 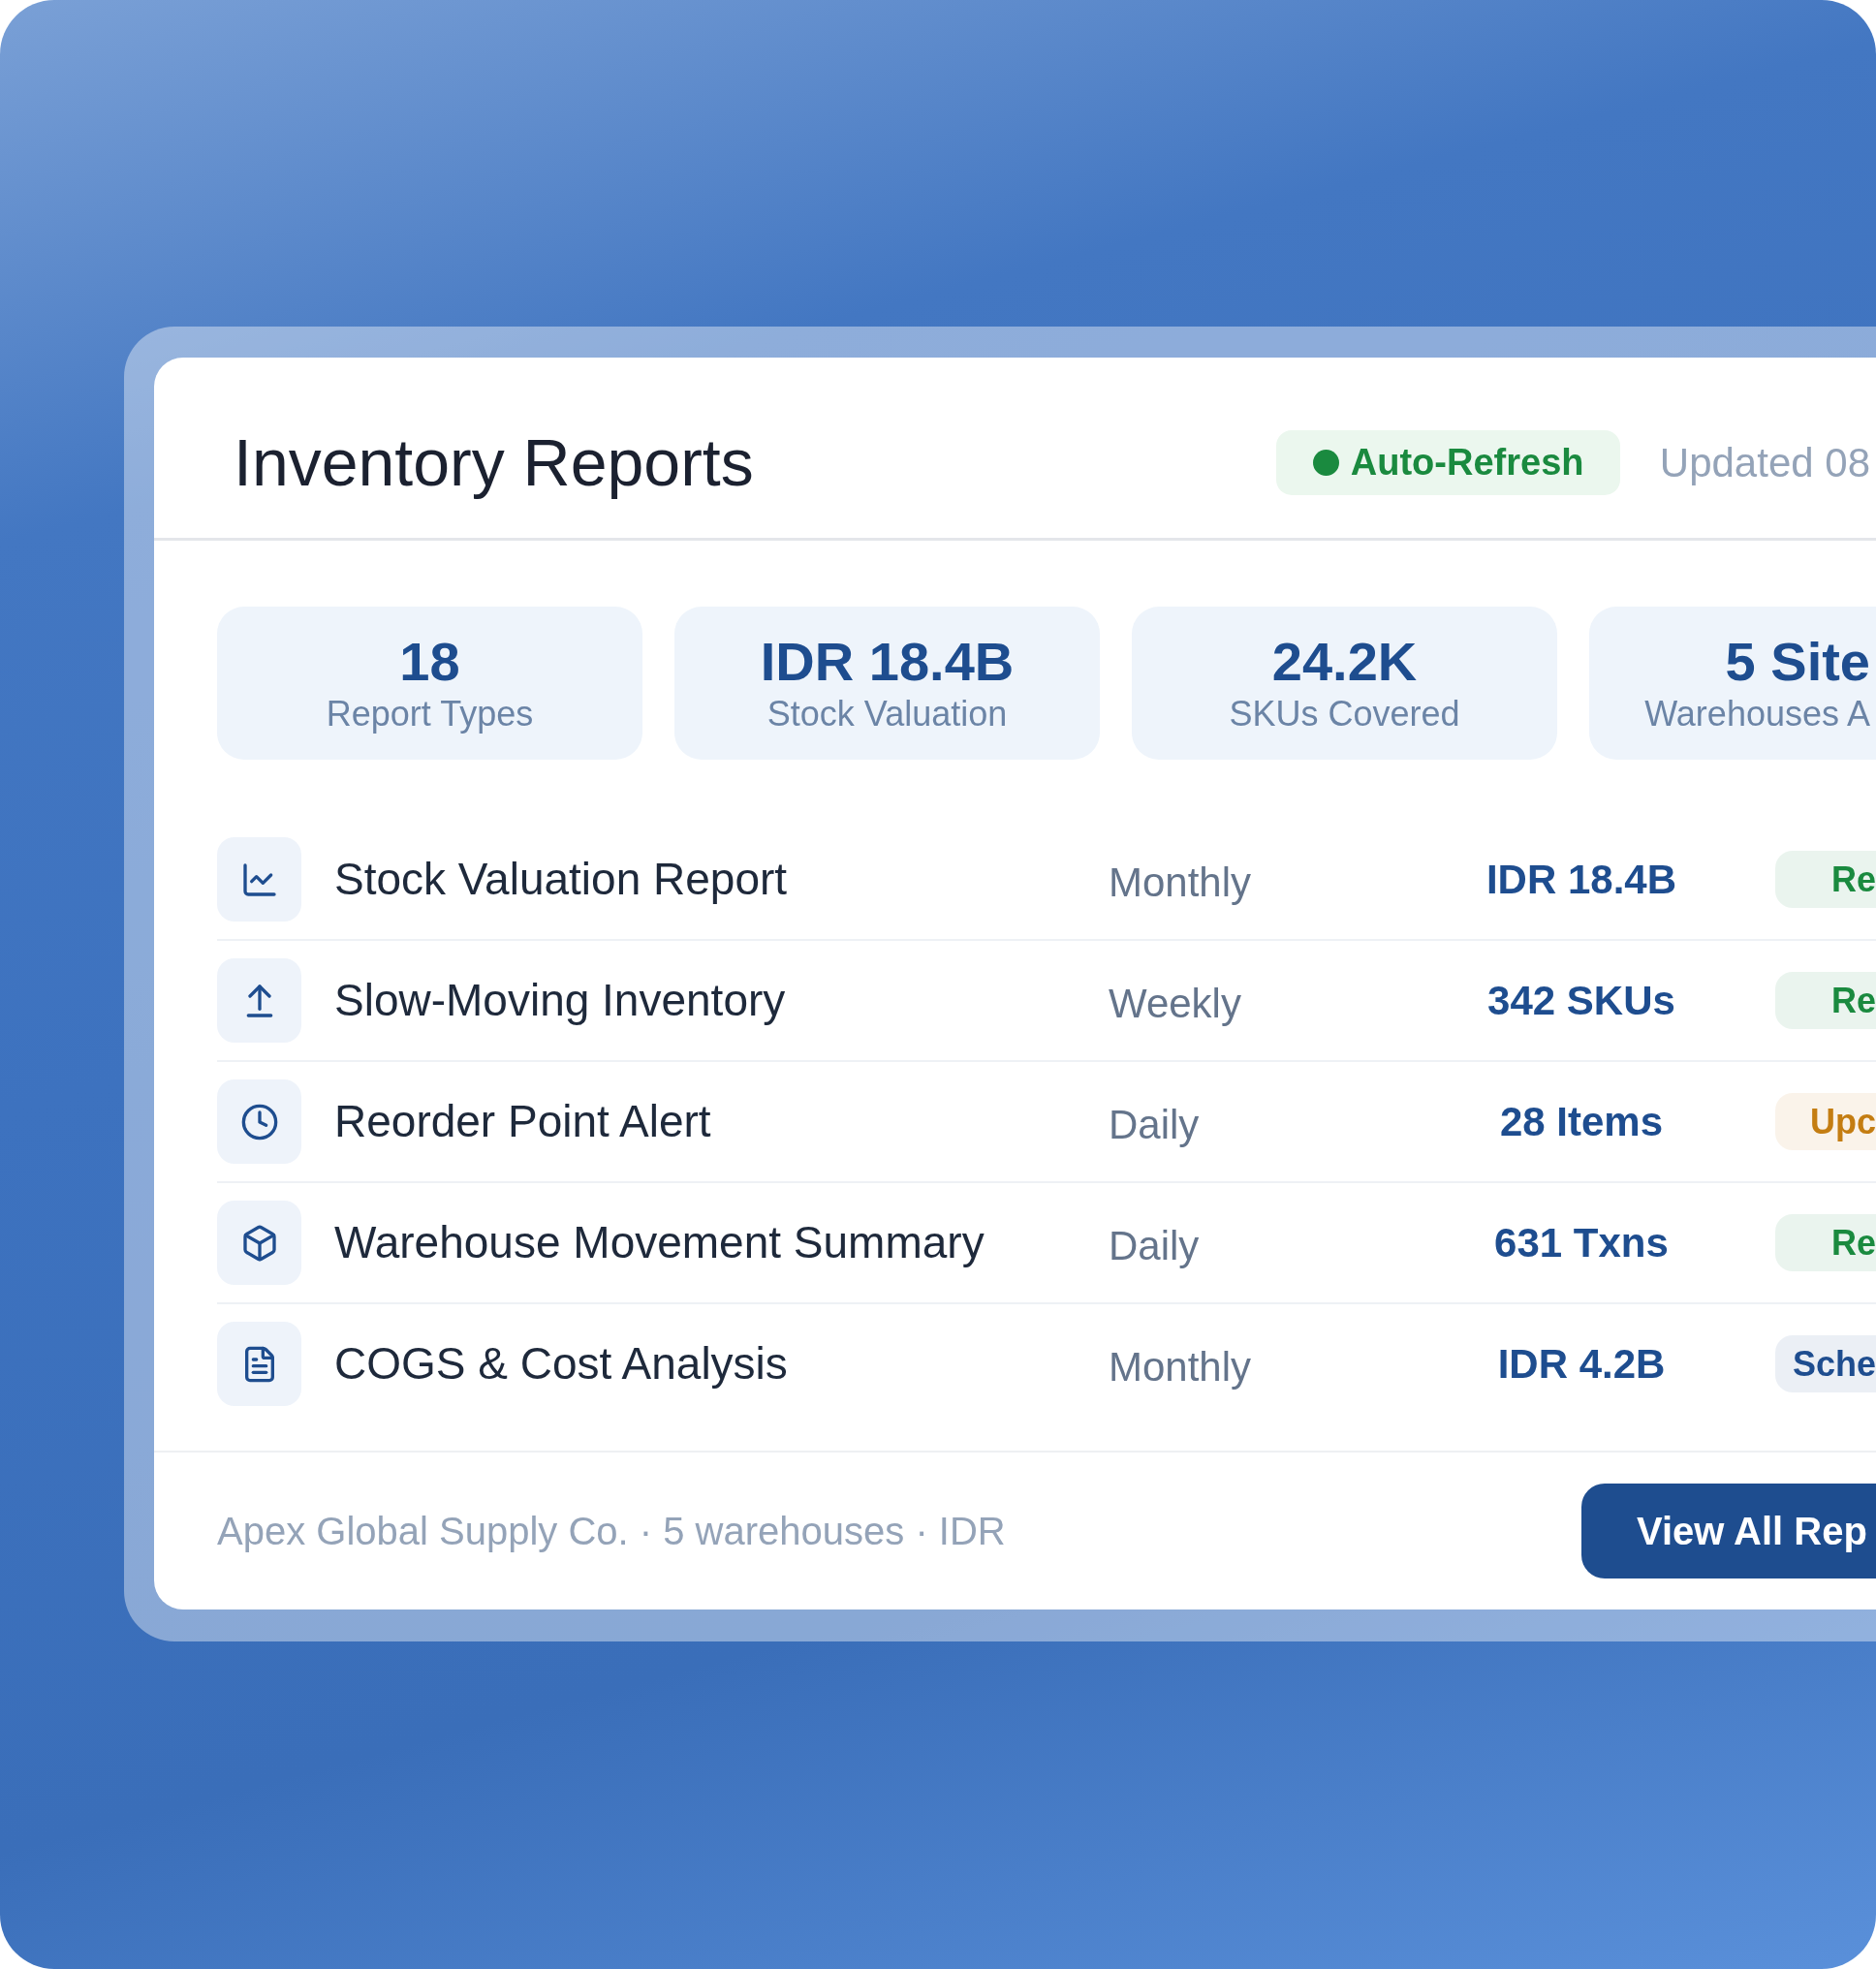 What do you see at coordinates (429, 662) in the screenshot?
I see `stat-value: 18` at bounding box center [429, 662].